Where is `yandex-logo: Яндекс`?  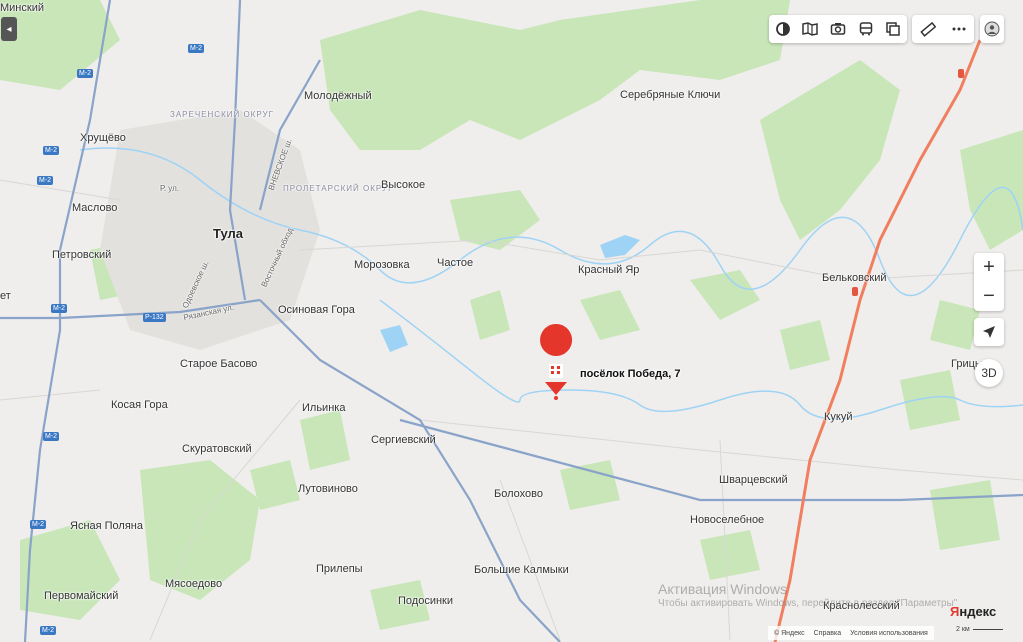
yandex-logo: Яндекс is located at coordinates (973, 611).